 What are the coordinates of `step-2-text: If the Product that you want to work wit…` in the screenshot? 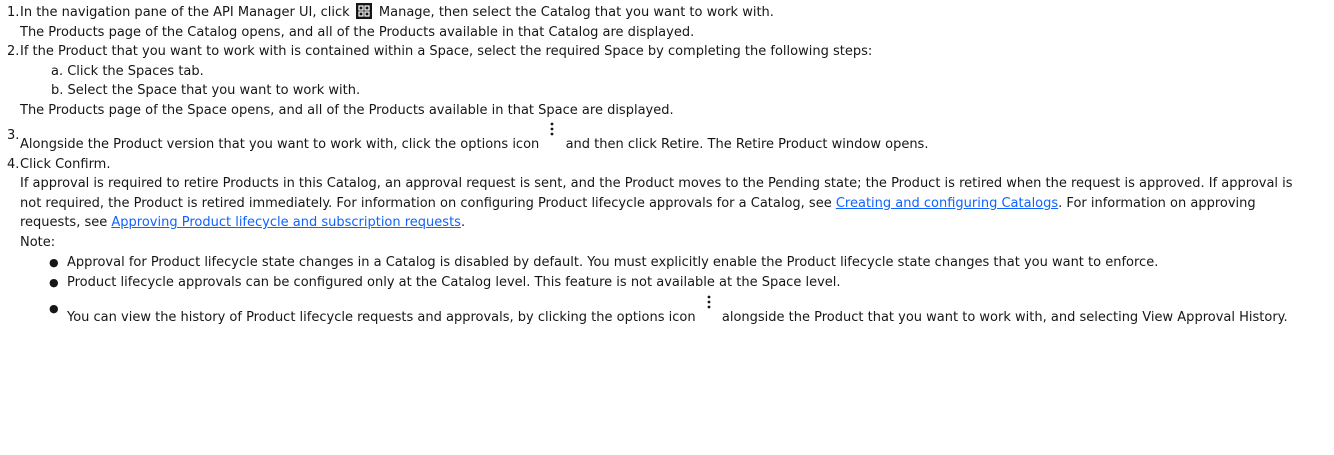 It's located at (446, 51).